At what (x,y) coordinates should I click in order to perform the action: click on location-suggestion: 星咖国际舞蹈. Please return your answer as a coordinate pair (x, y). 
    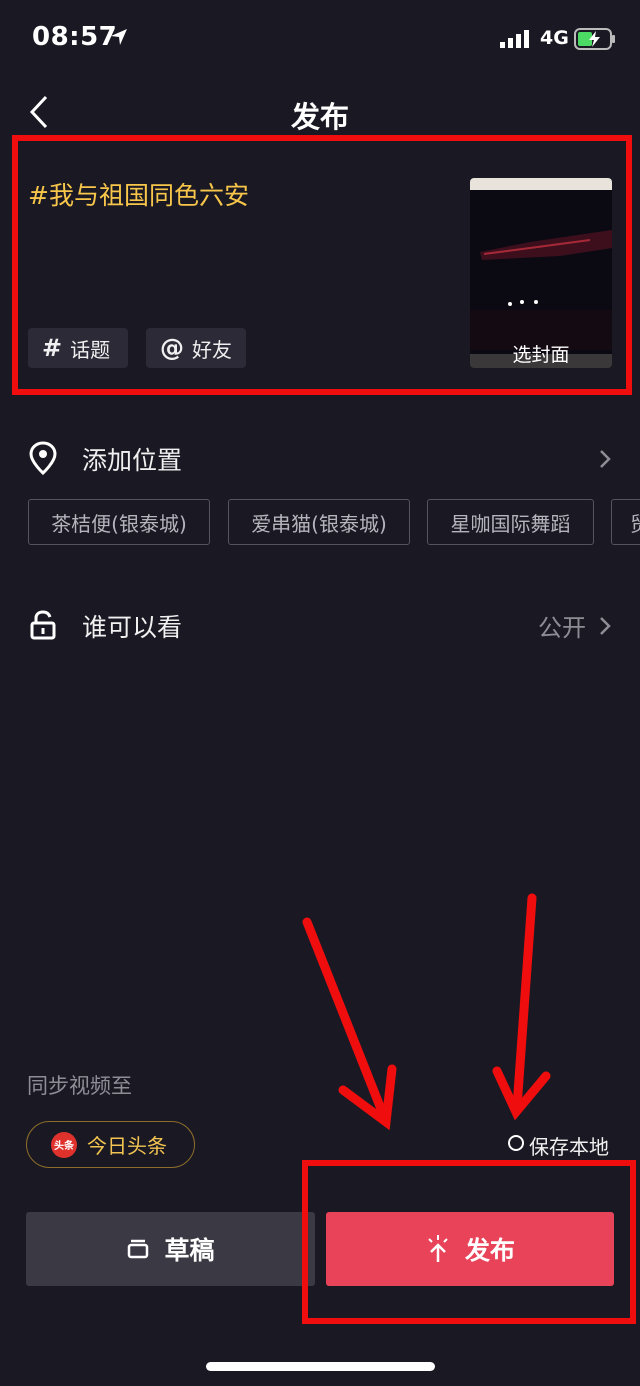
    Looking at the image, I should click on (510, 522).